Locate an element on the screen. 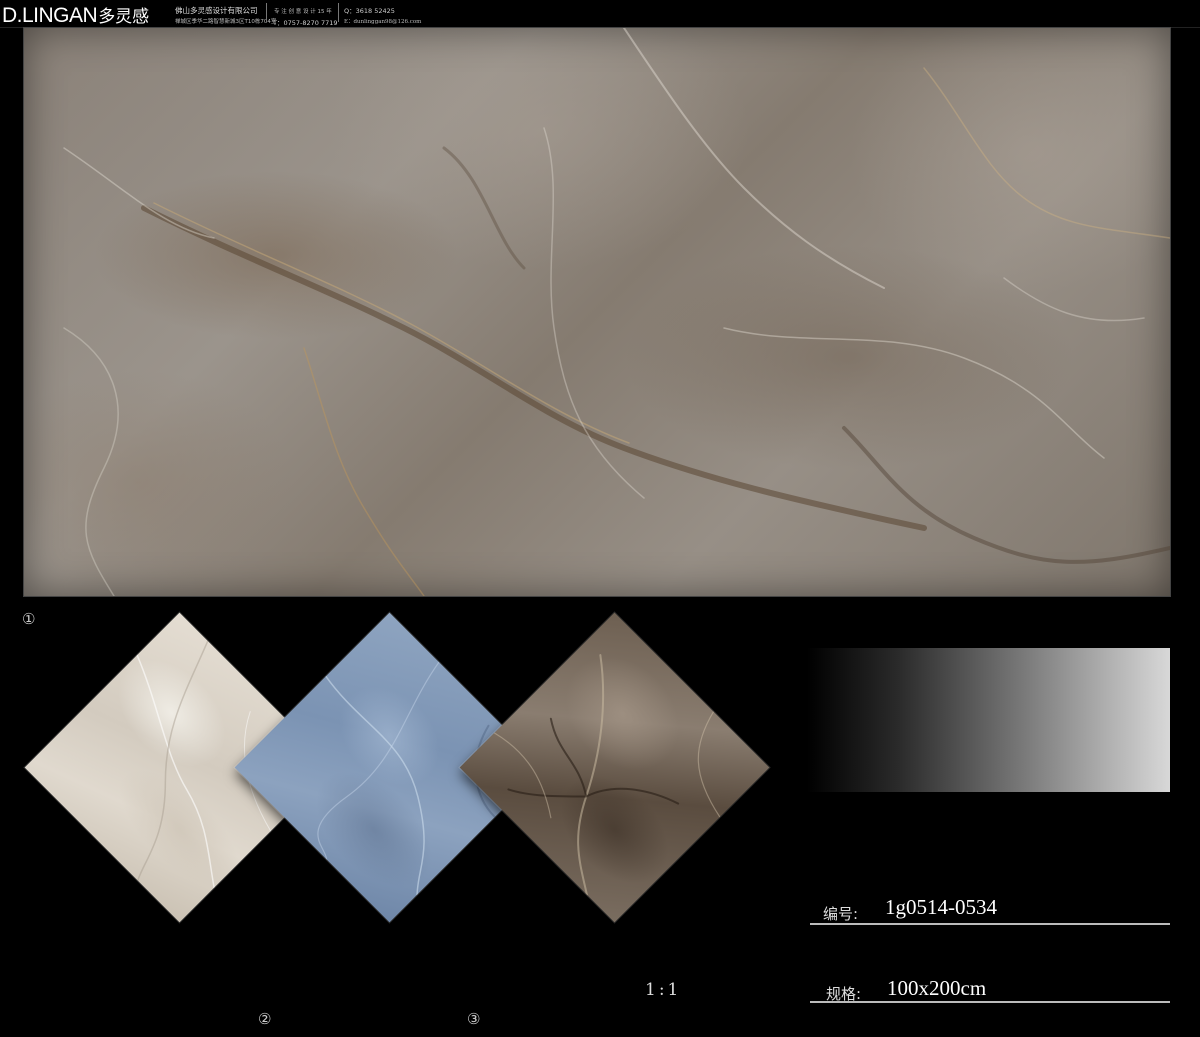  brand-name-cn: 多灵感 is located at coordinates (124, 17).